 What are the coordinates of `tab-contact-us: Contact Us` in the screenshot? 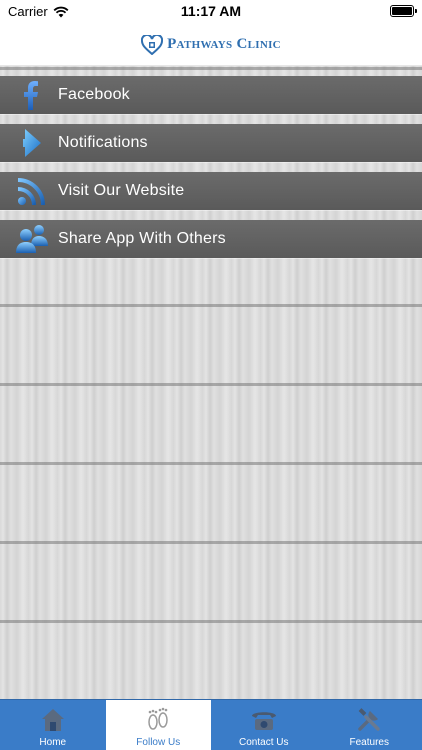 It's located at (264, 725).